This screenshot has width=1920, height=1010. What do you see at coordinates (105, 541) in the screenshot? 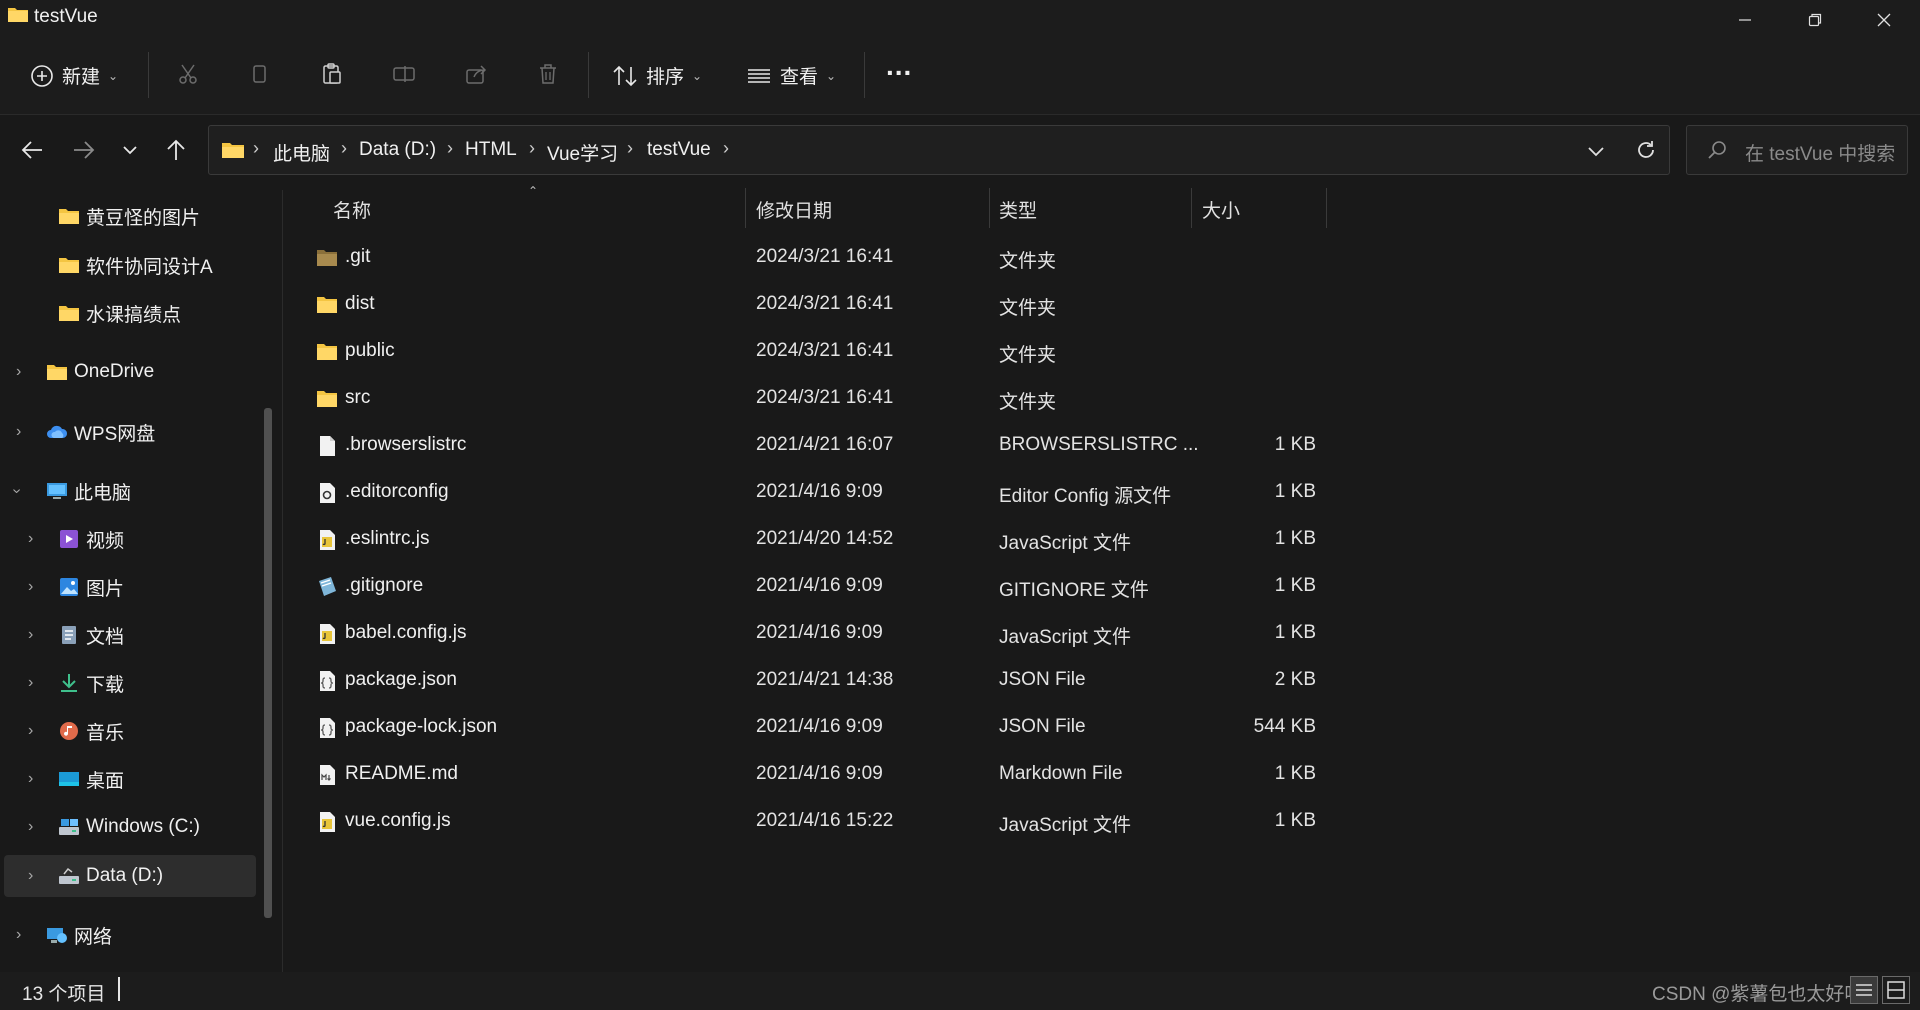
I see `sidebar-item-label: 视频` at bounding box center [105, 541].